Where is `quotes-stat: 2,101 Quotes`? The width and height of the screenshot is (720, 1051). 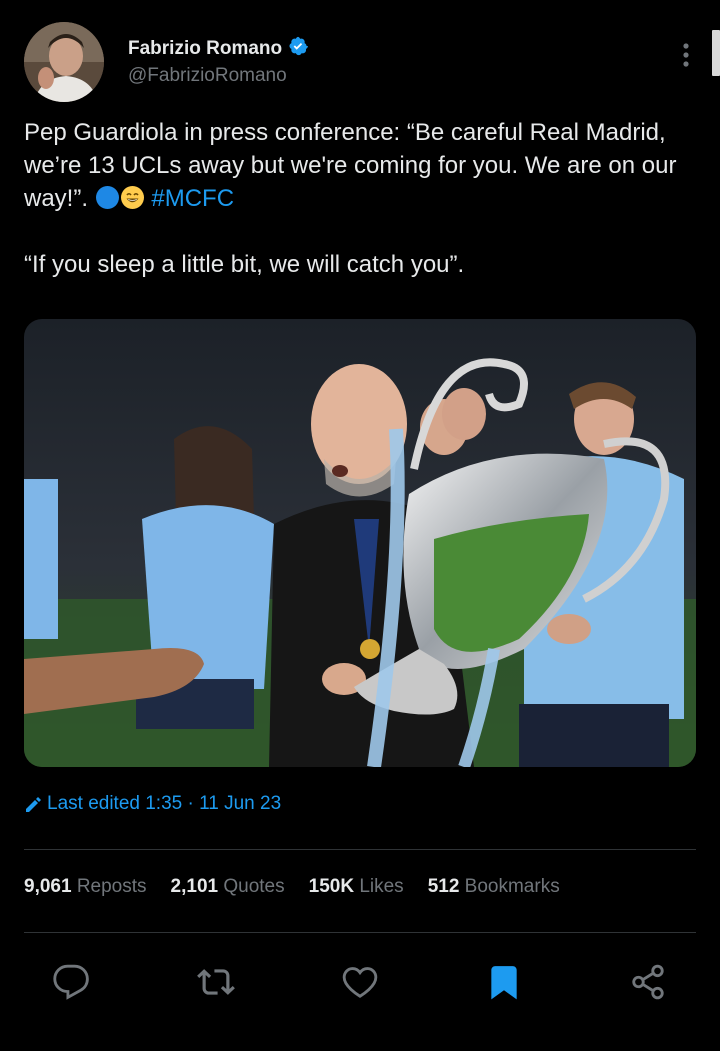 quotes-stat: 2,101 Quotes is located at coordinates (228, 887).